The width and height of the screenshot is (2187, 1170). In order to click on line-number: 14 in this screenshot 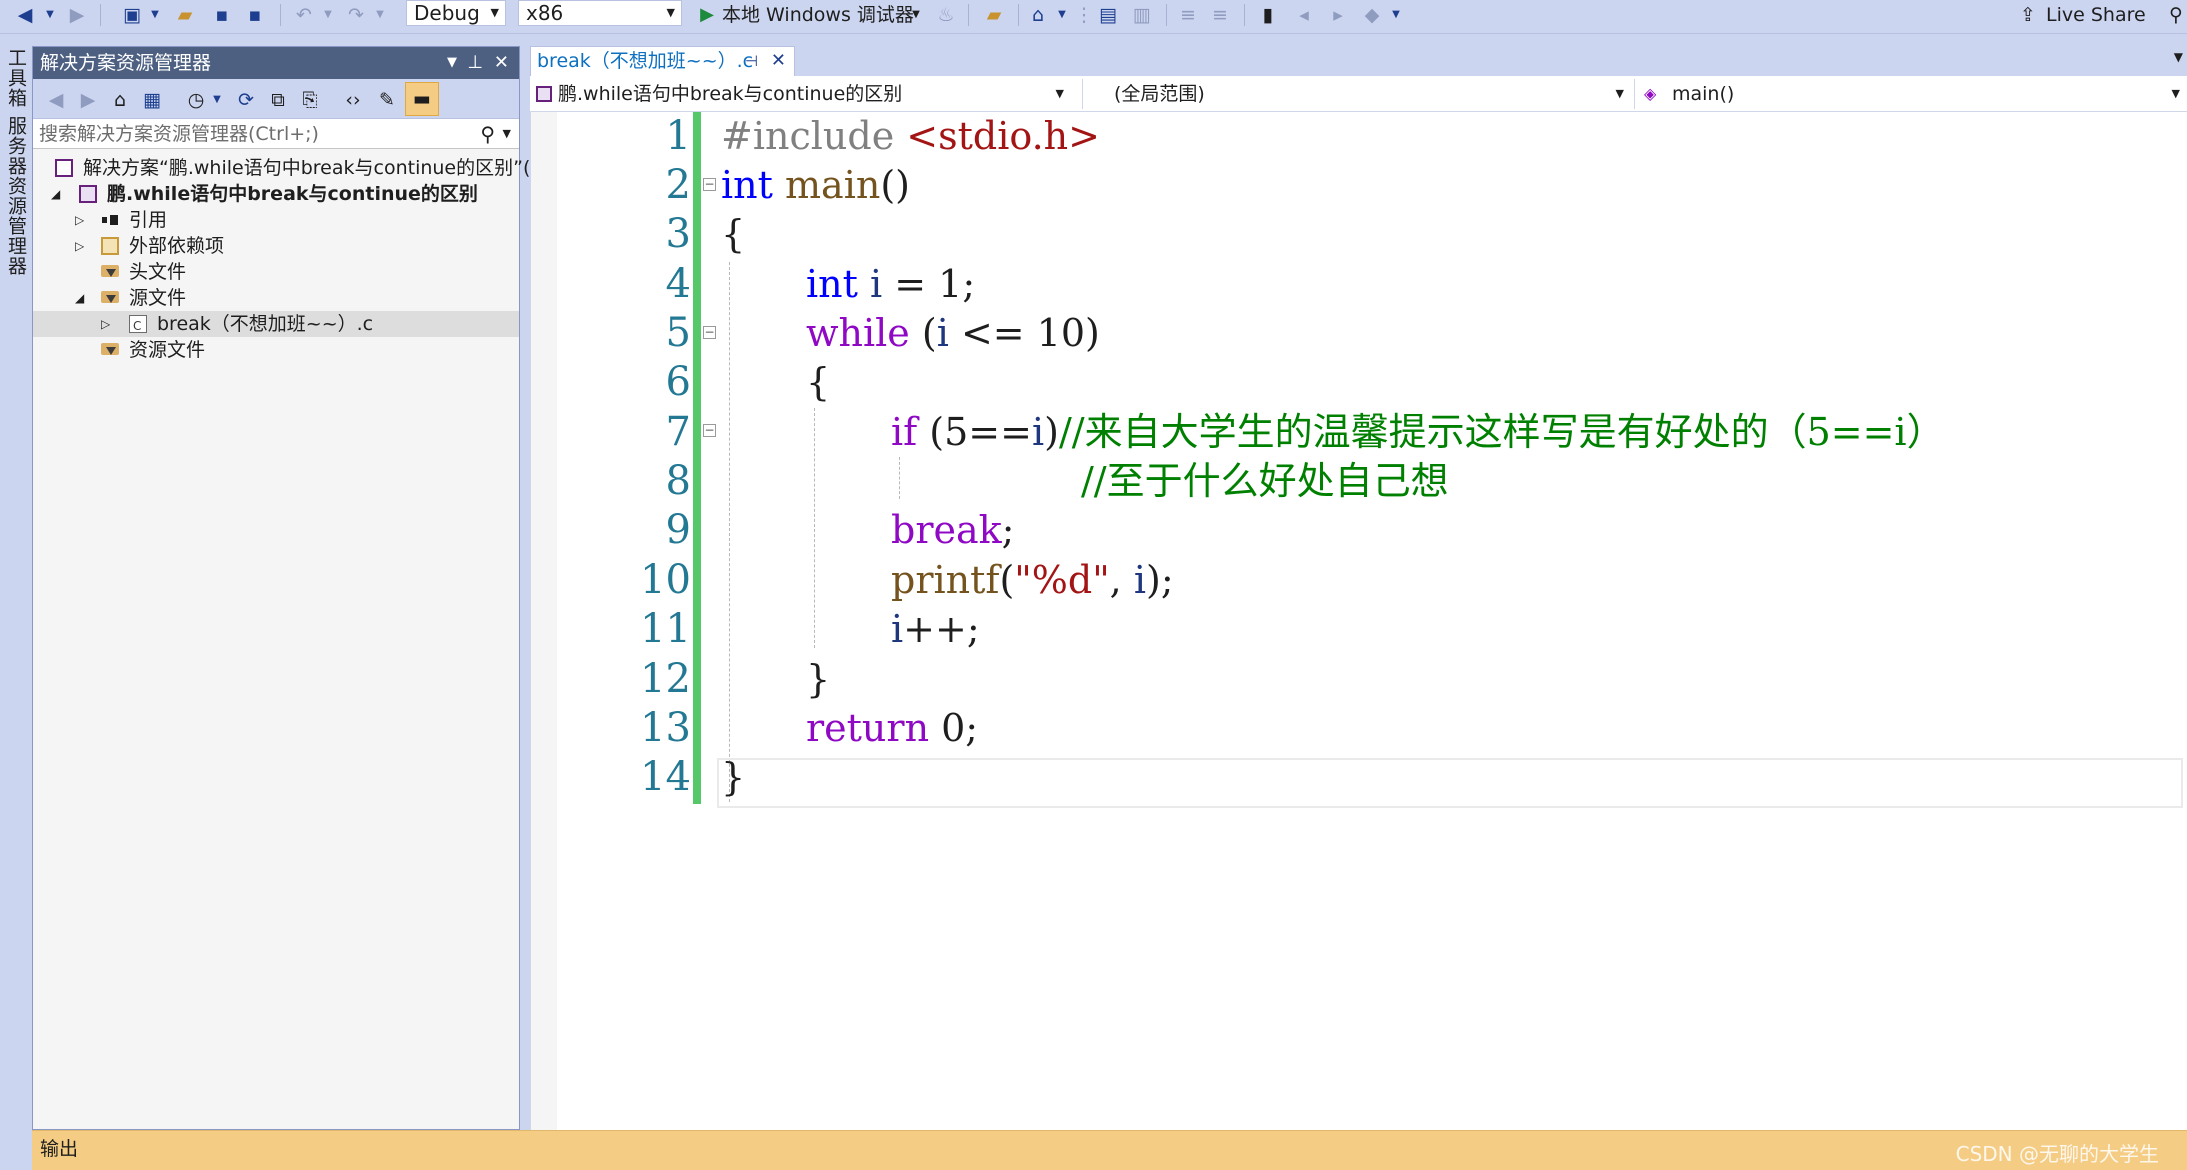, I will do `click(665, 777)`.